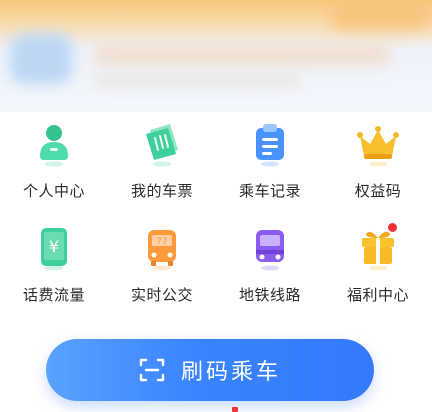 This screenshot has height=412, width=432. Describe the element at coordinates (269, 191) in the screenshot. I see `menu-item-label: 乘车记录` at that location.